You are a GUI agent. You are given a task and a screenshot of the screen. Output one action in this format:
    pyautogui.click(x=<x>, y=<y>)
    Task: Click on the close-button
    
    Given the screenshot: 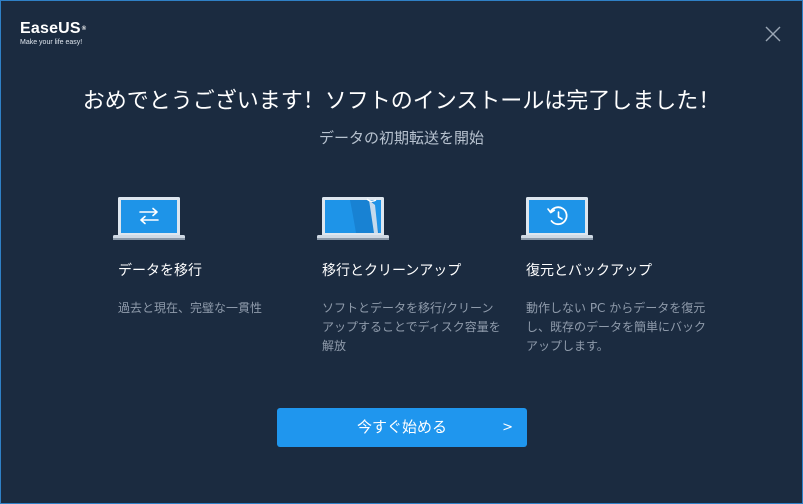 What is the action you would take?
    pyautogui.click(x=773, y=34)
    